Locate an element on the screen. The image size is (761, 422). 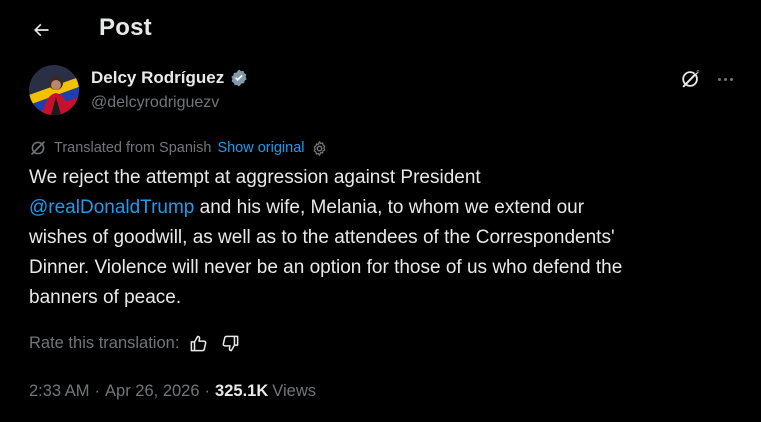
author-handle: @delcyrodriguezv is located at coordinates (155, 103).